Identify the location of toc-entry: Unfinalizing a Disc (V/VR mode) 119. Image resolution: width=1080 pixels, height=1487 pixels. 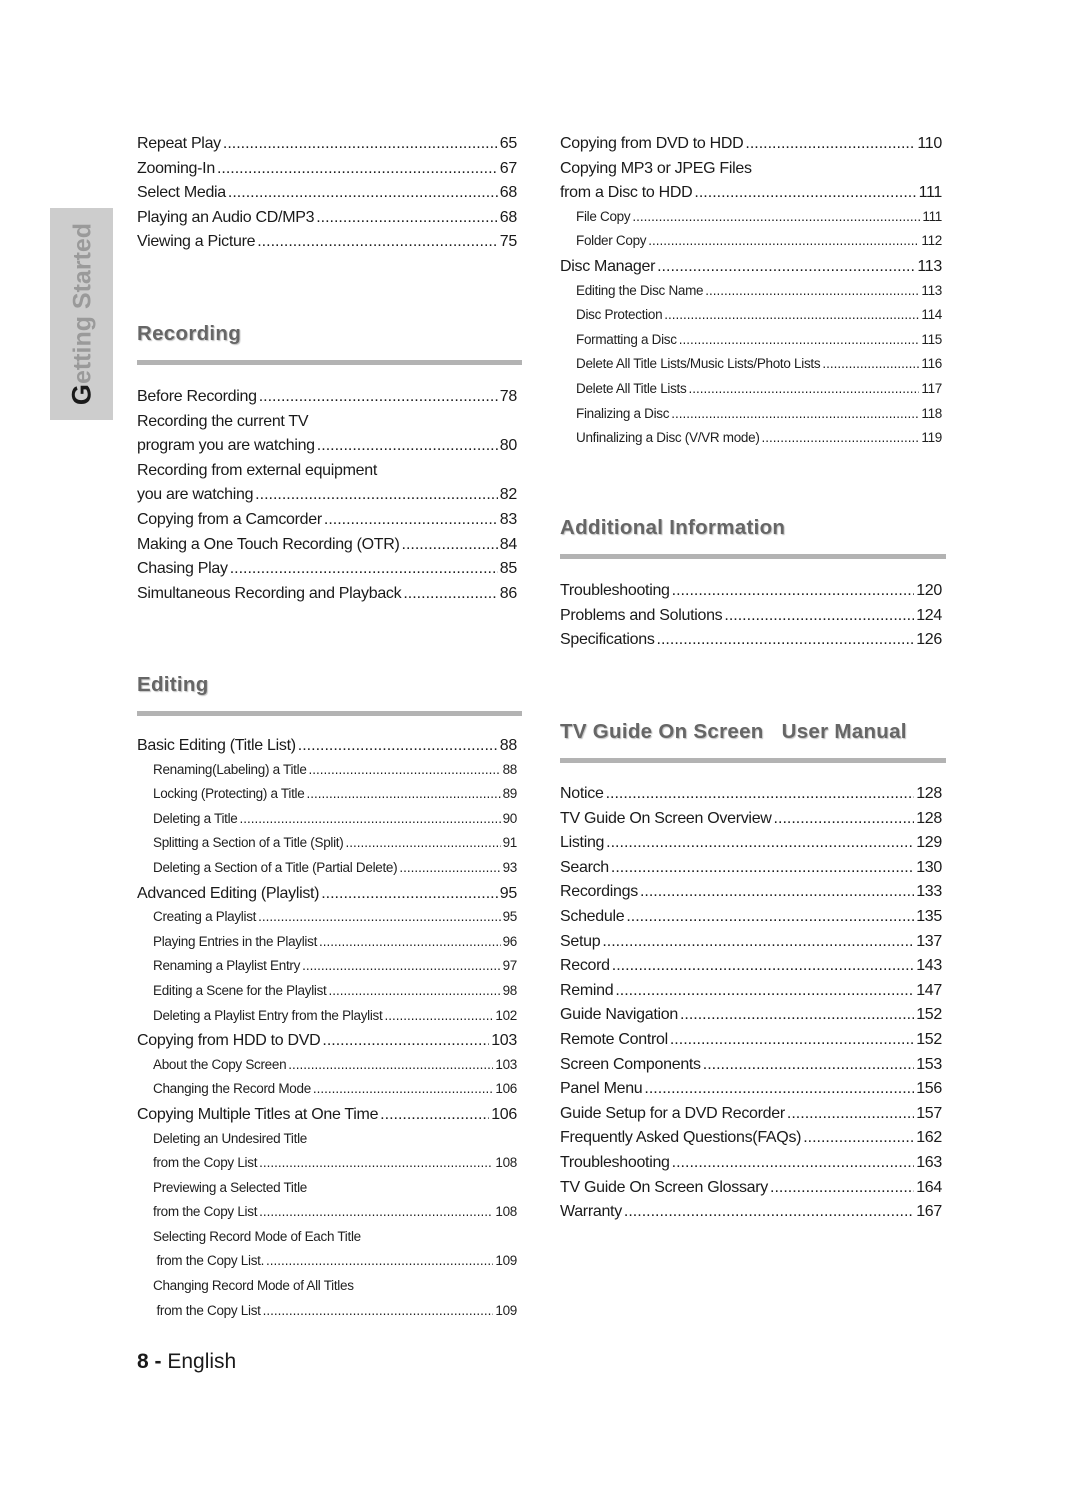
(751, 442).